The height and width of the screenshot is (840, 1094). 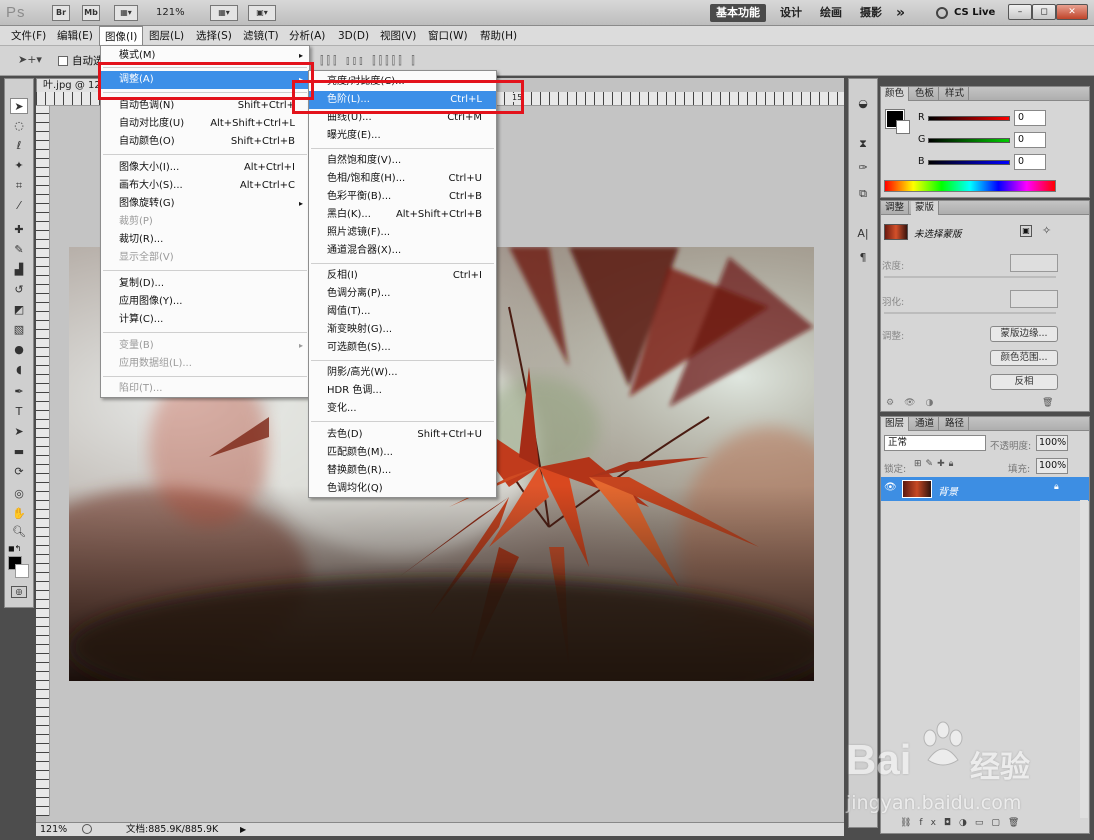 What do you see at coordinates (402, 179) in the screenshot?
I see `menu-item-hue-saturation: 色相/饱和度(H)... Ctrl+U` at bounding box center [402, 179].